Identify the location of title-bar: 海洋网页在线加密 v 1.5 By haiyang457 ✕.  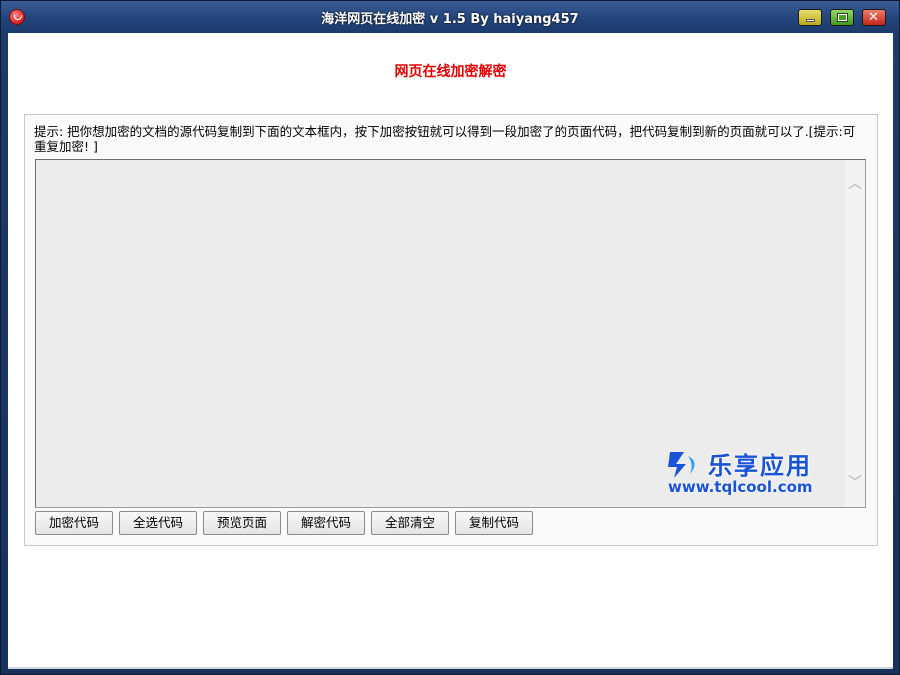
(450, 17).